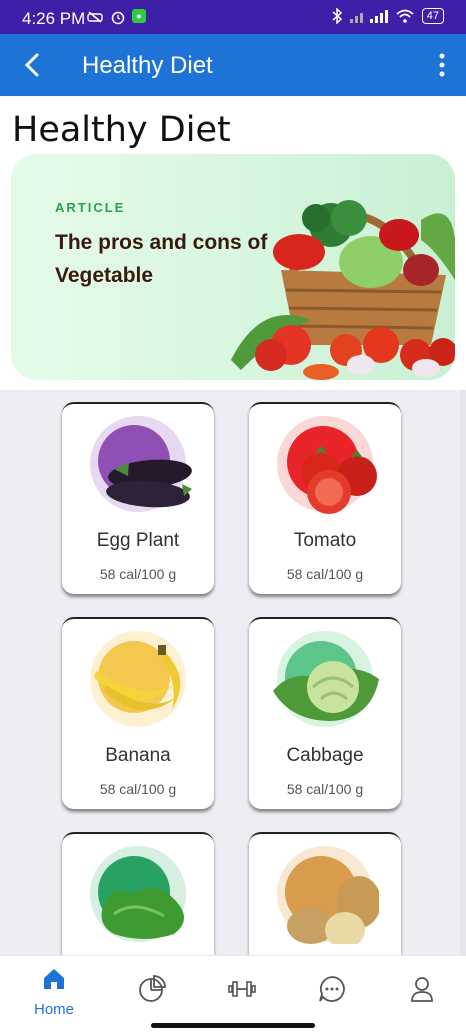 The width and height of the screenshot is (466, 1036). I want to click on nav-workout, so click(242, 991).